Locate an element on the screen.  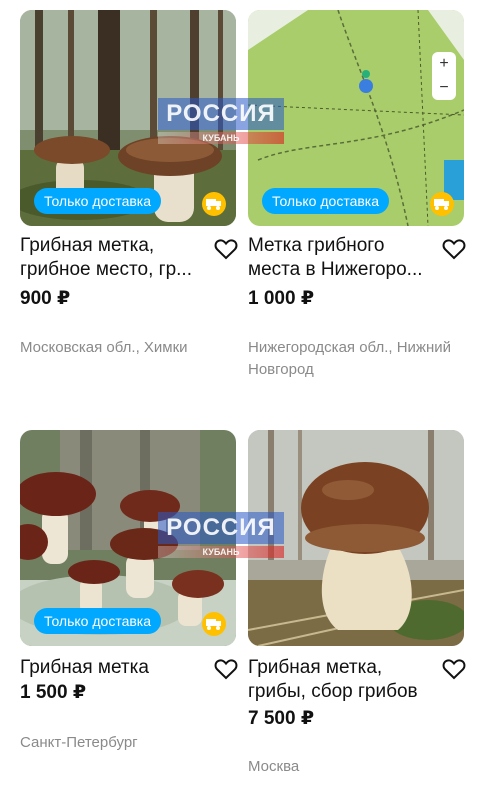
listing-photo is located at coordinates (356, 538).